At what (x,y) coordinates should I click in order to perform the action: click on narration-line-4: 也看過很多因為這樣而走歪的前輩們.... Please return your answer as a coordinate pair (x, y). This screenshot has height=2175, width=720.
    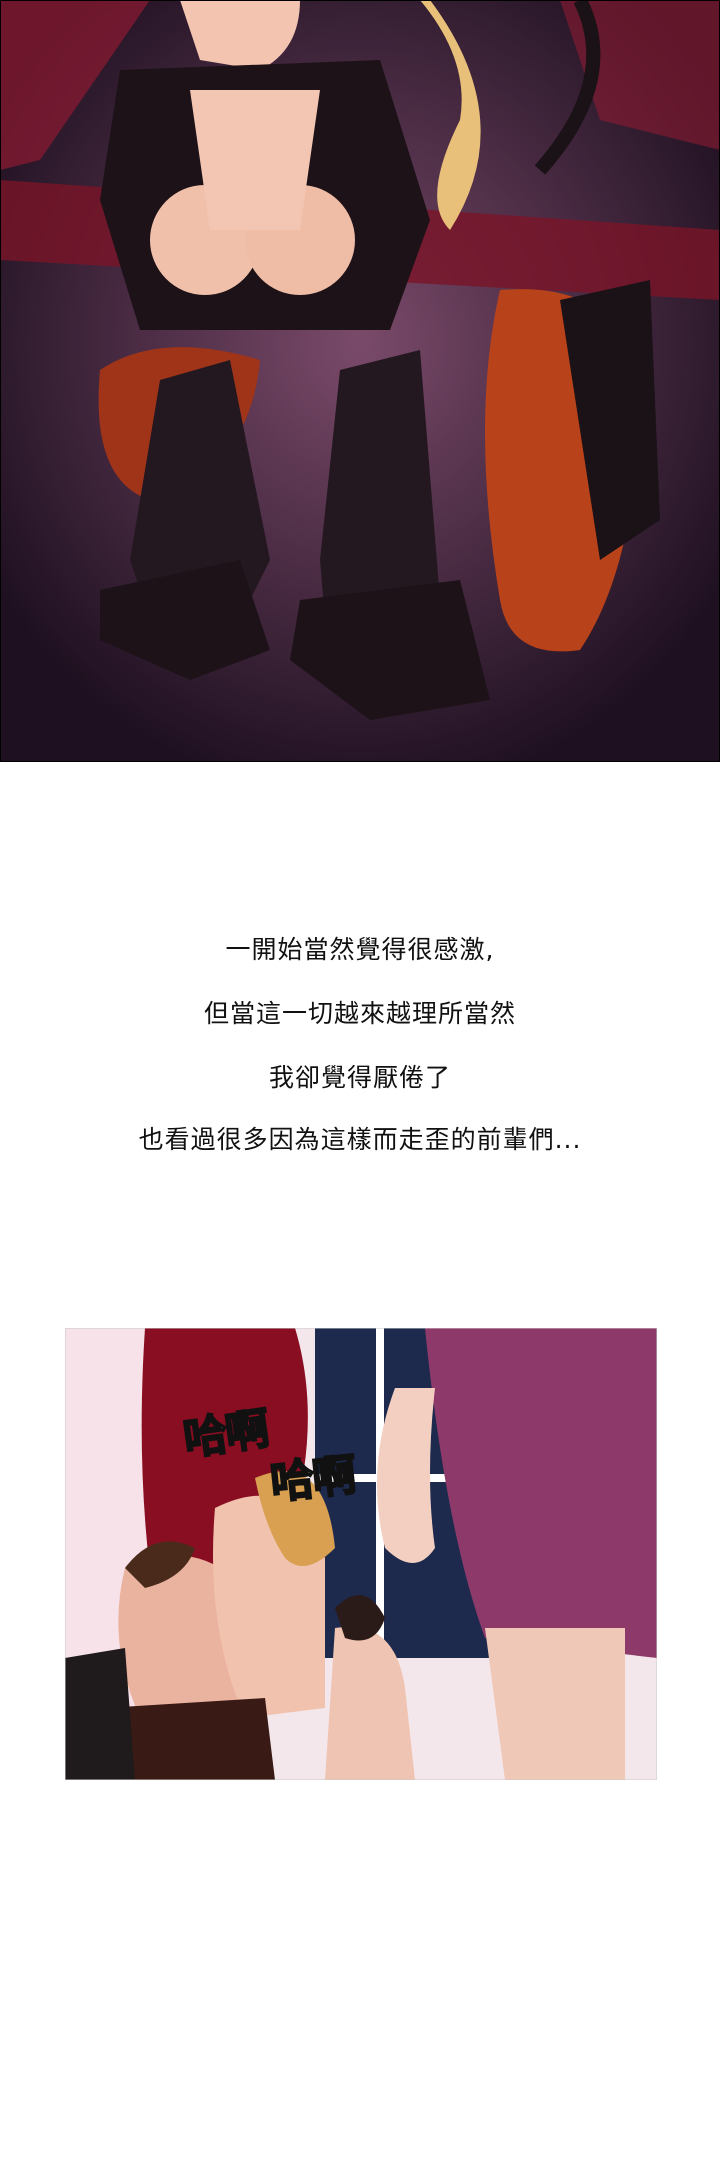
    Looking at the image, I should click on (360, 1139).